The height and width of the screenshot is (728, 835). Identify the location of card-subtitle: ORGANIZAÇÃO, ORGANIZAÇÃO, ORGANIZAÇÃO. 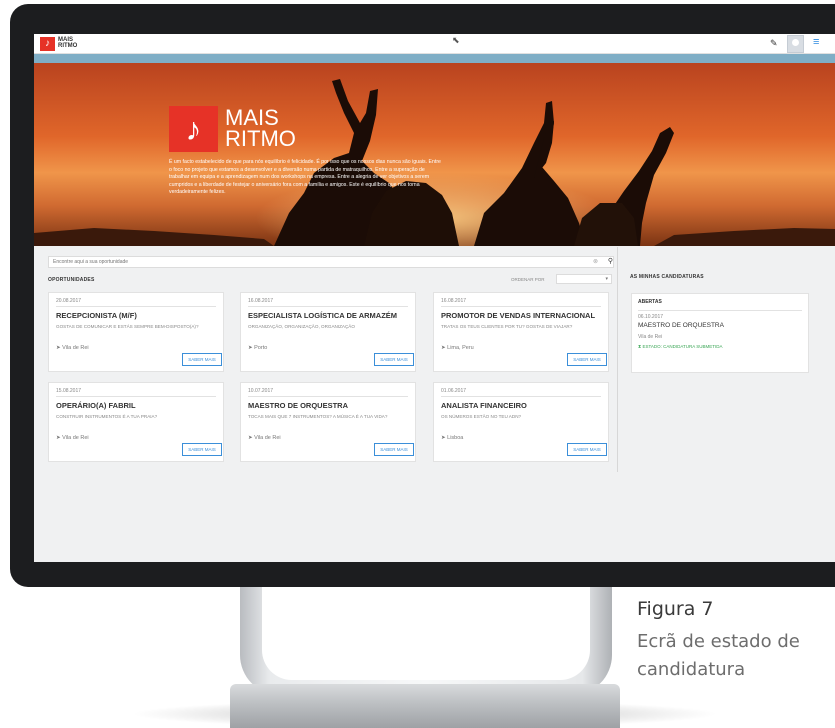
(301, 326).